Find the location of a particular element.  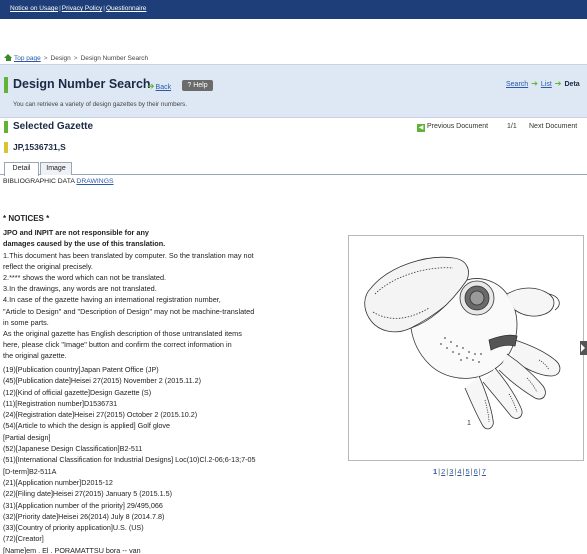

selected-gazette-label: Selected Gazette is located at coordinates (53, 126).